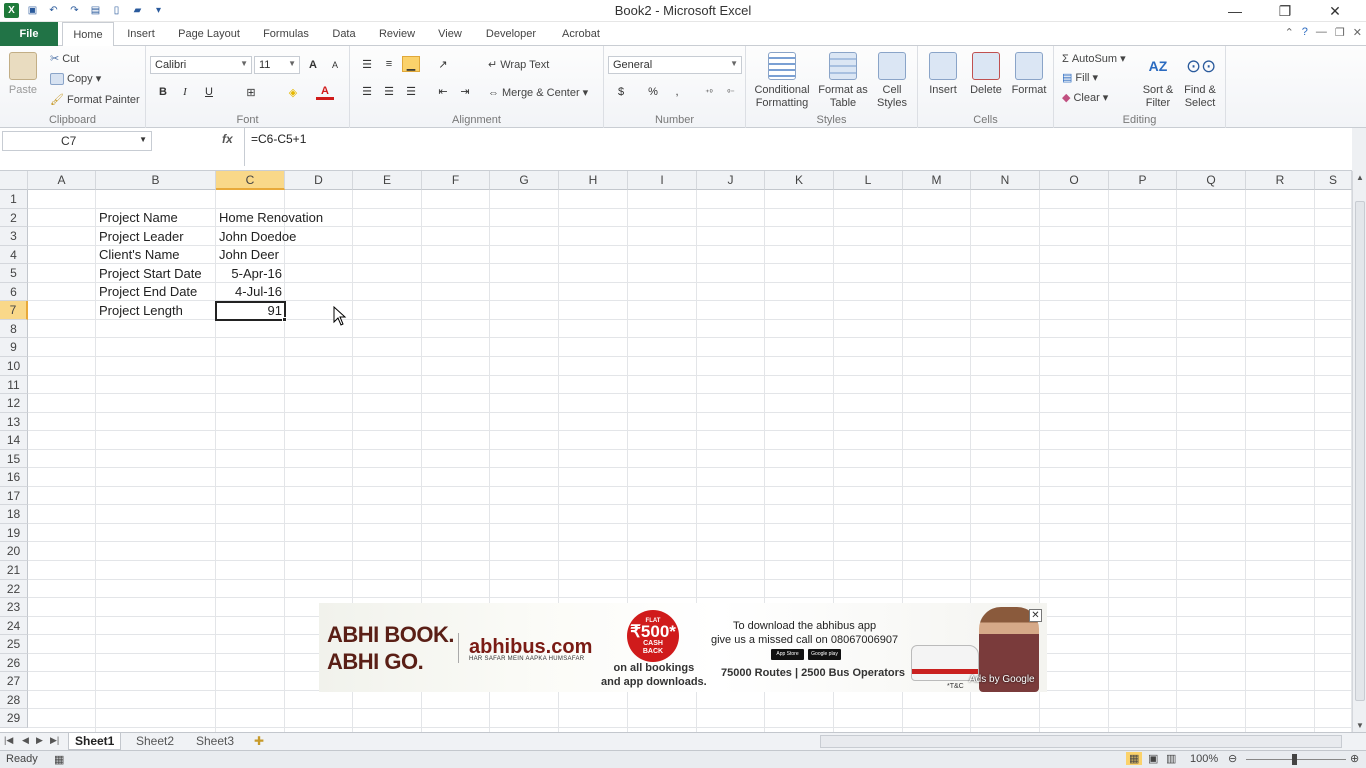 This screenshot has height=768, width=1366. Describe the element at coordinates (14, 385) in the screenshot. I see `row-header-11: 11` at that location.